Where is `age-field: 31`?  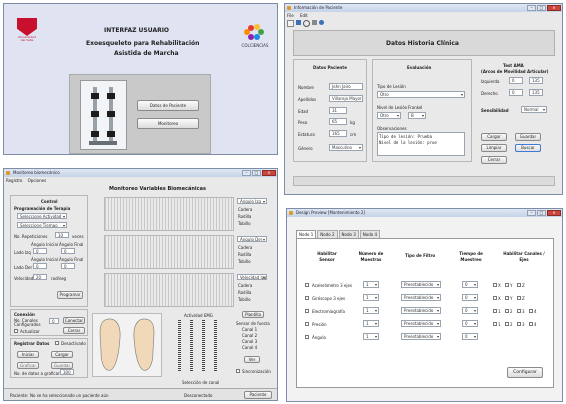
age-field: 31 is located at coordinates (338, 110).